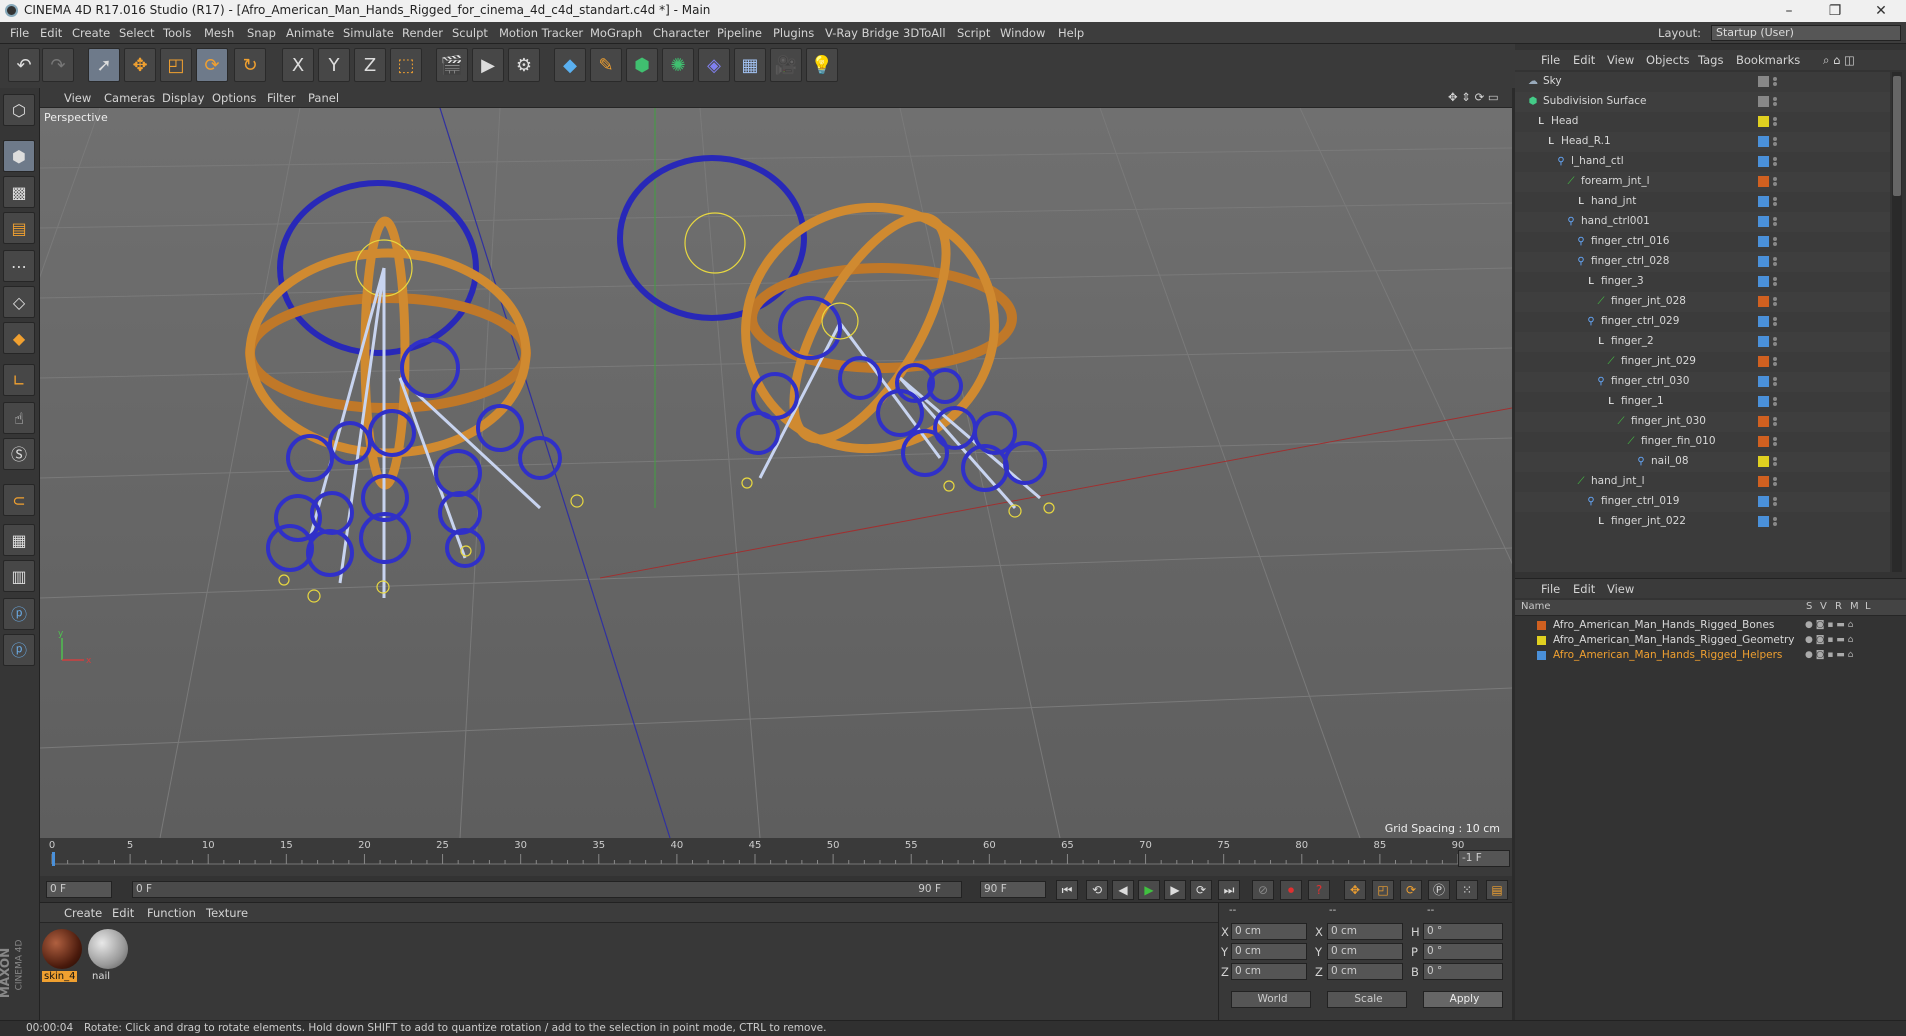  I want to click on object-row: ⟋ forearm_jnt_l, so click(1702, 182).